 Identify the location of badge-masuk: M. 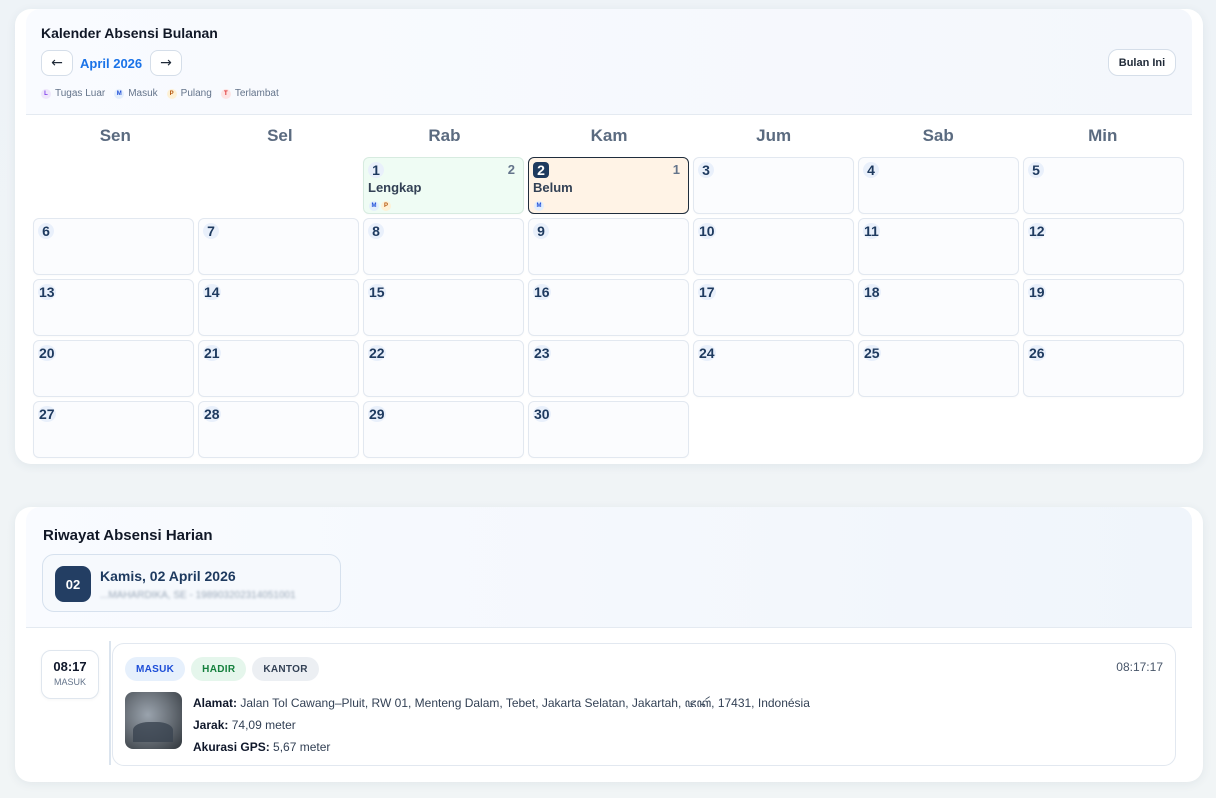
(374, 206).